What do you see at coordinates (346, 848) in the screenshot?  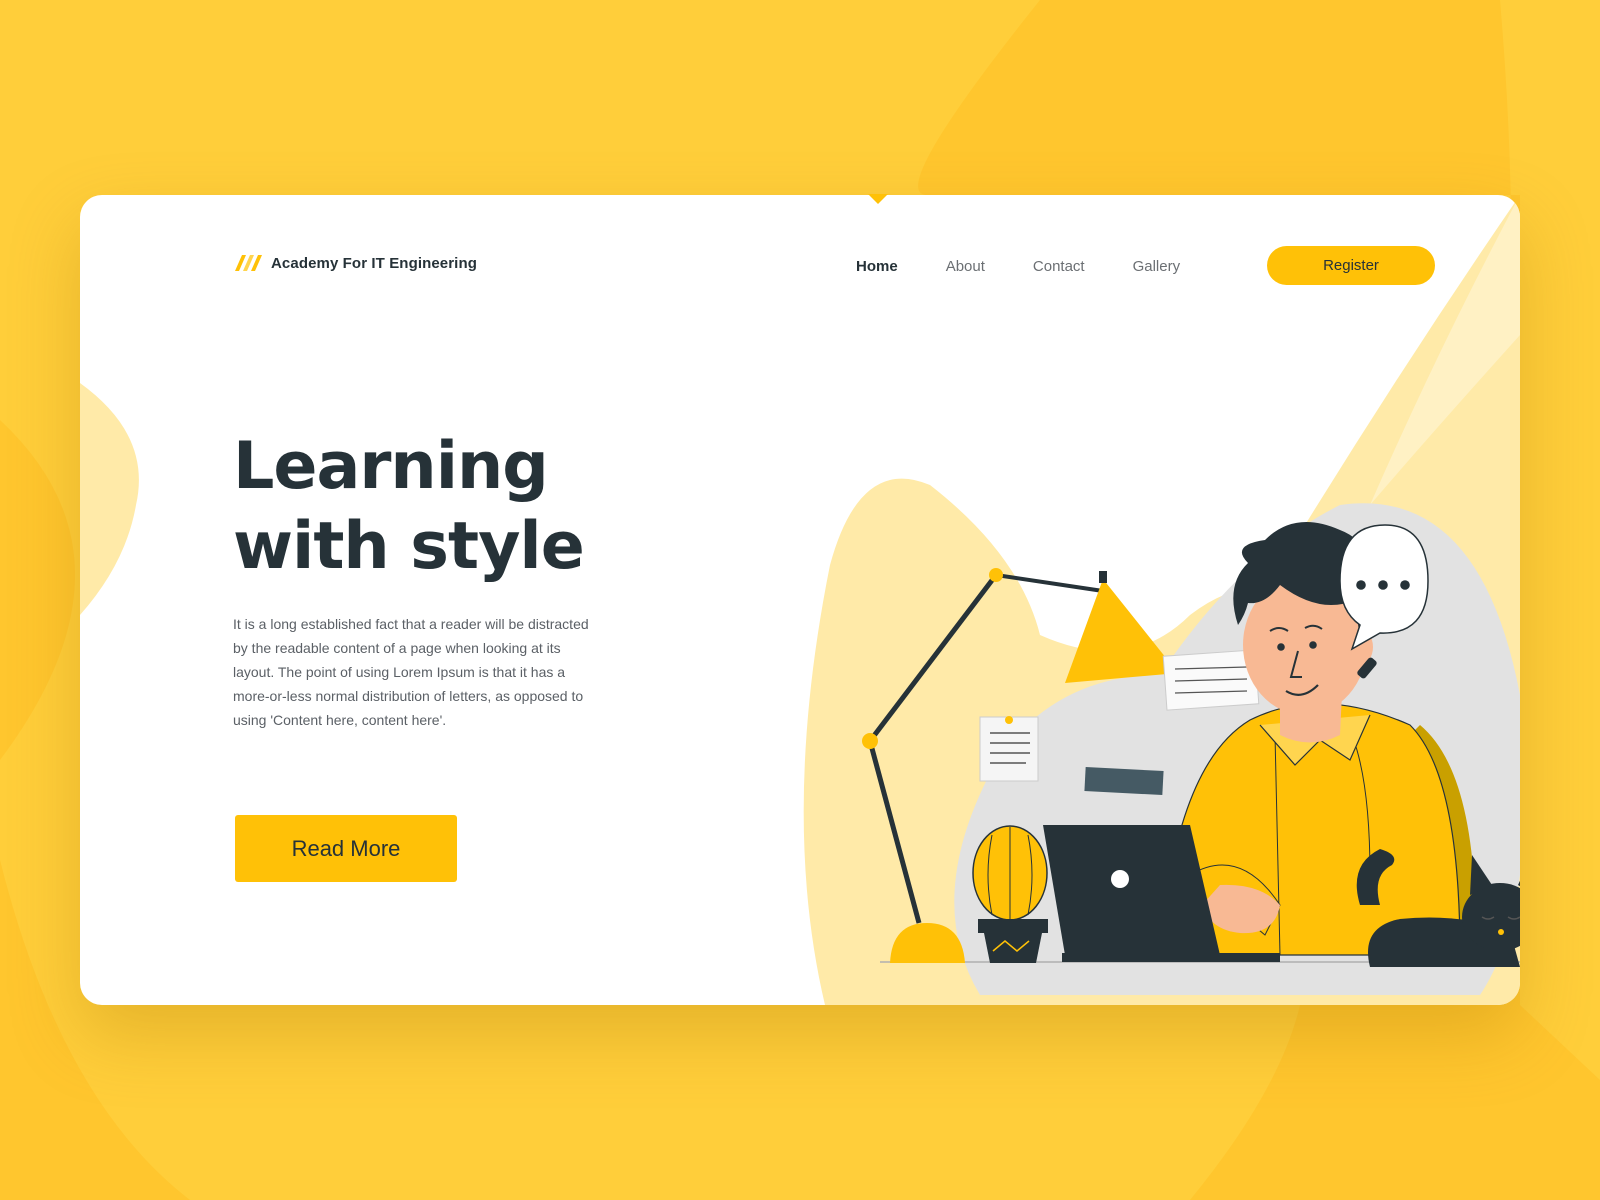 I see `read-more-button: Read More` at bounding box center [346, 848].